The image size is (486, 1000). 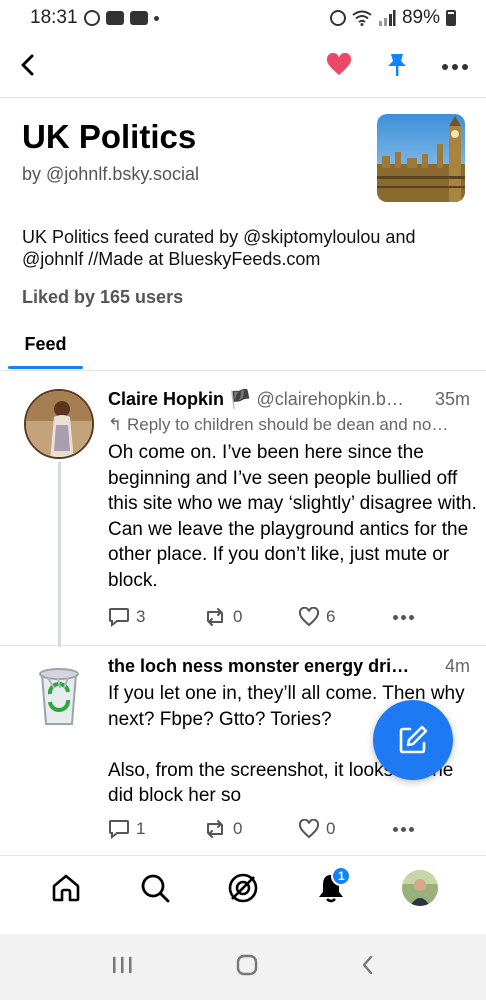 What do you see at coordinates (243, 18) in the screenshot?
I see `status-bar: 18:31 89%` at bounding box center [243, 18].